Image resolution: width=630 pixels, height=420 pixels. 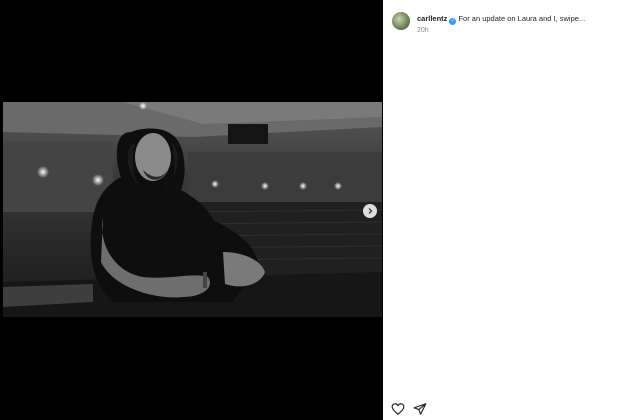 I want to click on post-timestamp: 20h, so click(x=423, y=30).